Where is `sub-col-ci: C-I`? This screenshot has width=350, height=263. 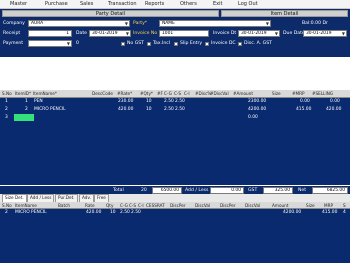
sub-col-ci: C-I is located at coordinates (141, 205).